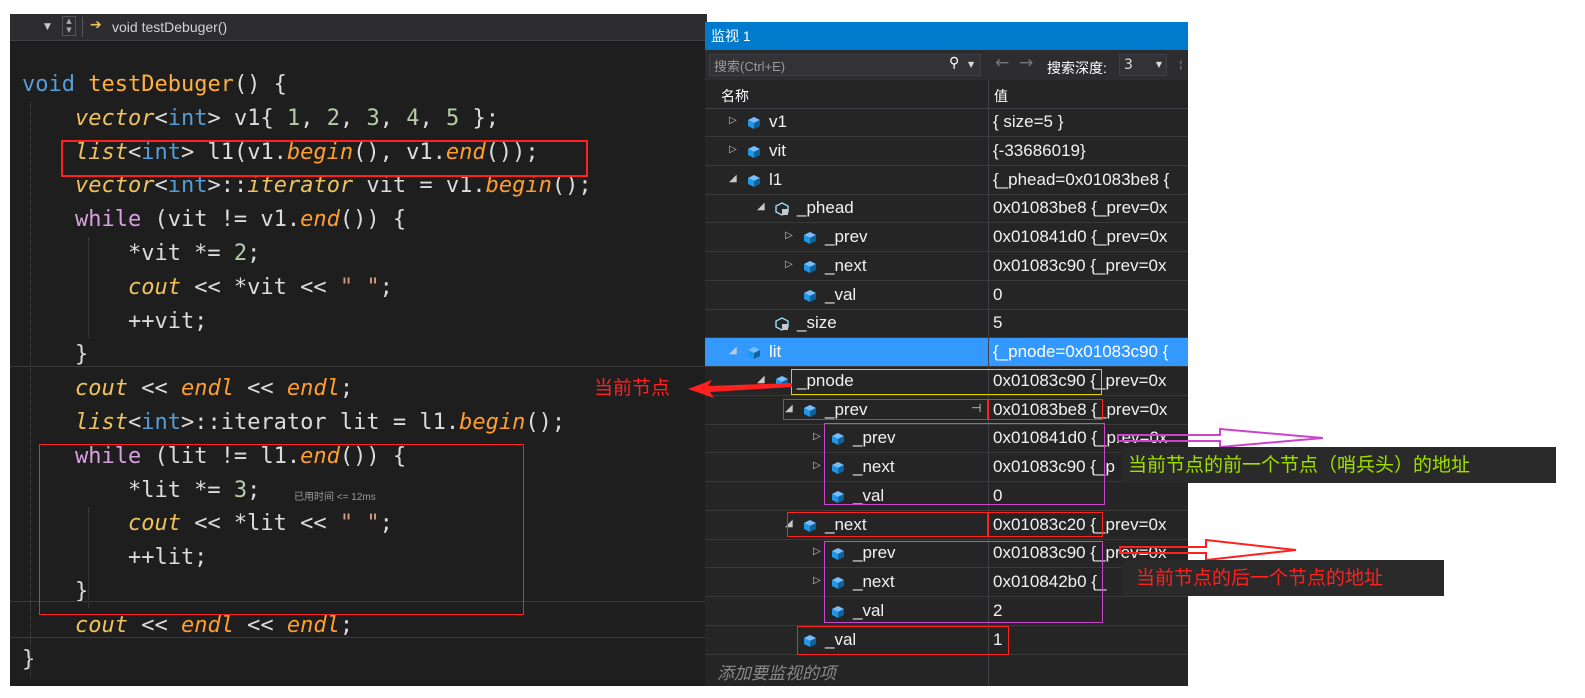 Image resolution: width=1585 pixels, height=698 pixels. What do you see at coordinates (1077, 68) in the screenshot?
I see `search-depth-label: 搜索深度:` at bounding box center [1077, 68].